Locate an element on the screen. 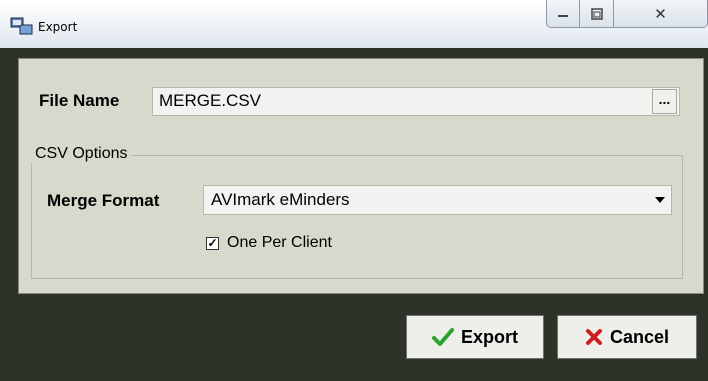  close-icon: ✕ is located at coordinates (660, 13).